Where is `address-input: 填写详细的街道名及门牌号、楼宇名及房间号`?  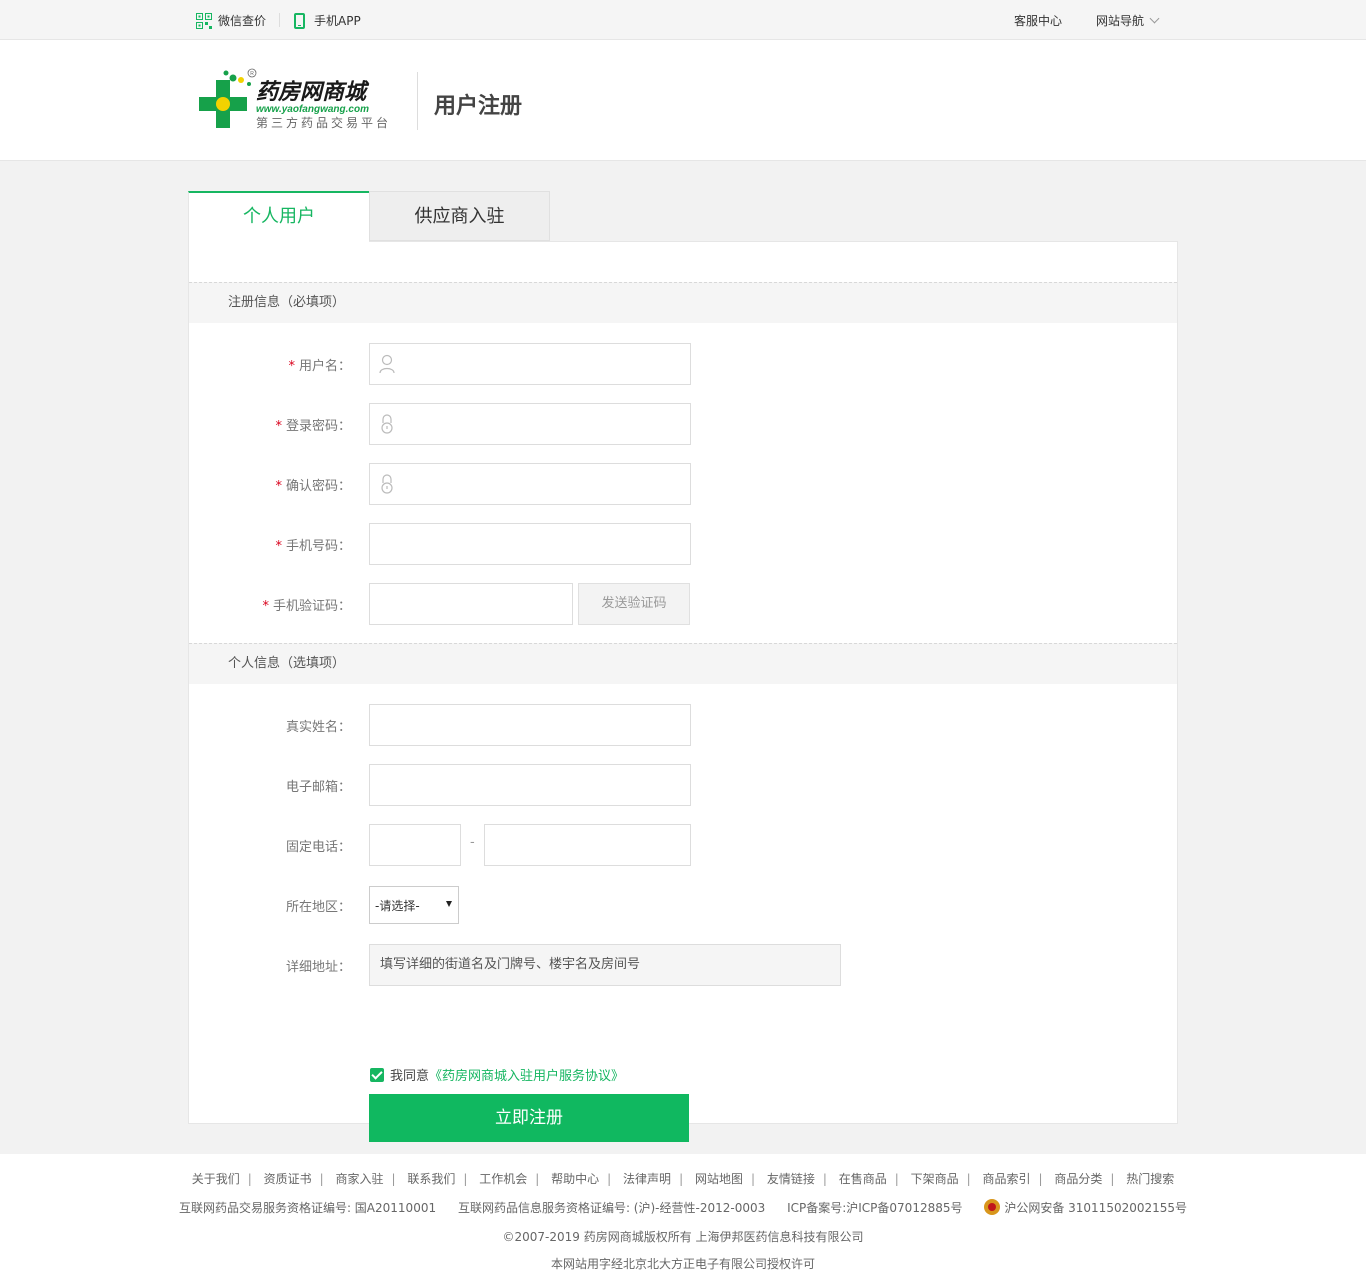
address-input: 填写详细的街道名及门牌号、楼宇名及房间号 is located at coordinates (605, 965).